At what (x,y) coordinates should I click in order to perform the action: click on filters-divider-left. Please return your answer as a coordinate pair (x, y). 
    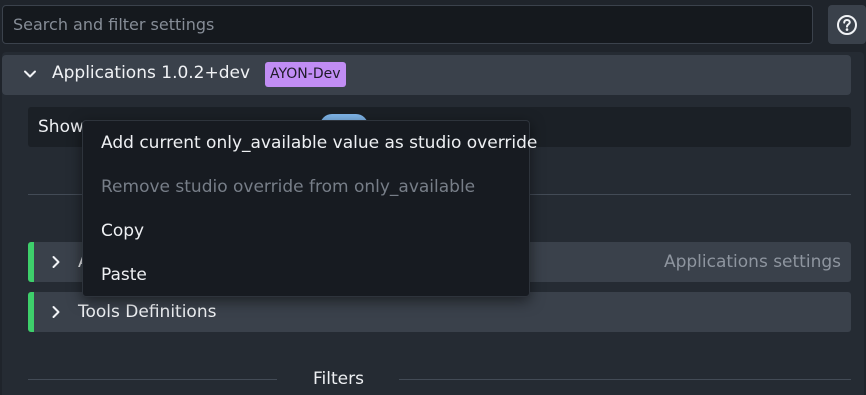
    Looking at the image, I should click on (152, 379).